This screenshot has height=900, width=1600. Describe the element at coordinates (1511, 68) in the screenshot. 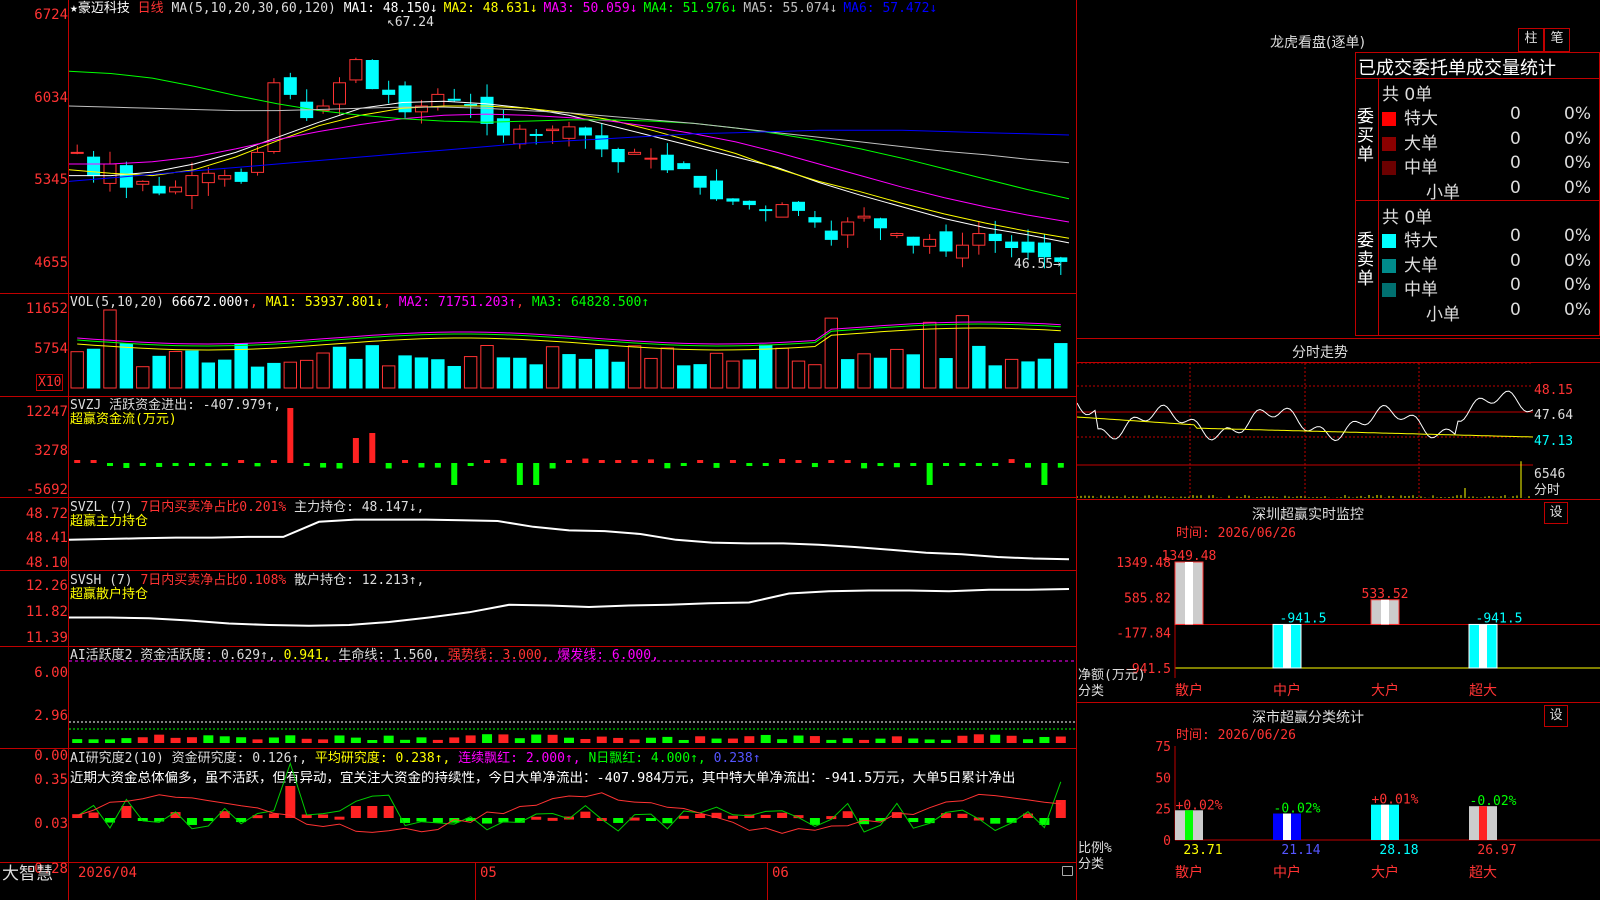

I see `tab-volume-stats: 成交量统计` at that location.